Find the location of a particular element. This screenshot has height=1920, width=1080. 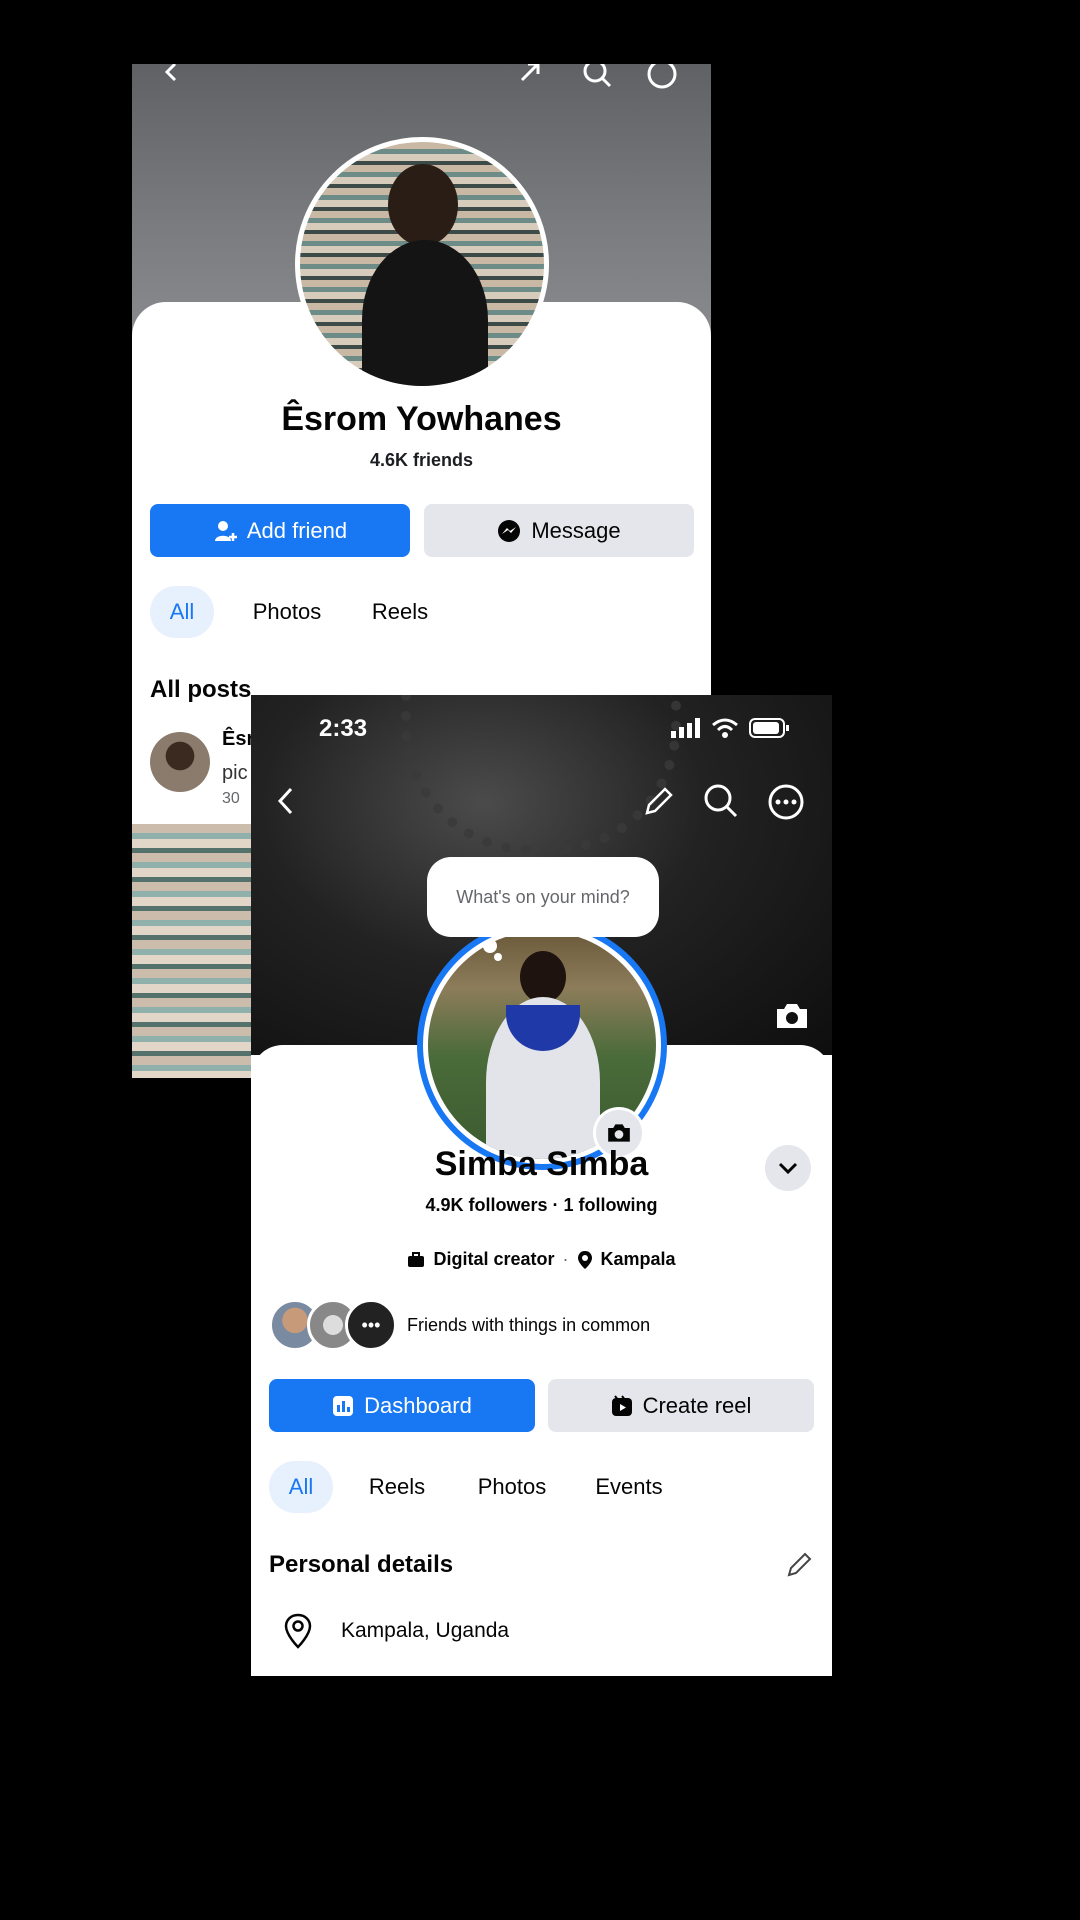

signal-icon is located at coordinates (685, 728).